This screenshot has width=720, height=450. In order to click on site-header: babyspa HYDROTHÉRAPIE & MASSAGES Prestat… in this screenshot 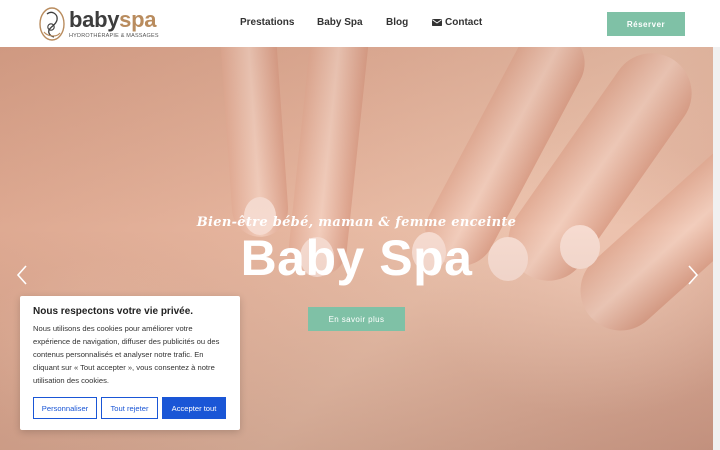, I will do `click(360, 23)`.